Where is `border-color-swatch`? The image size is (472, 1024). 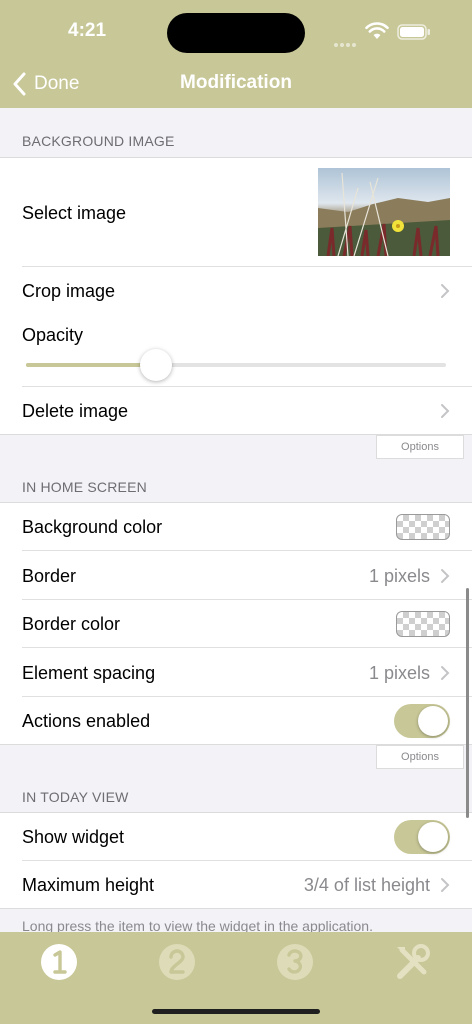 border-color-swatch is located at coordinates (423, 624).